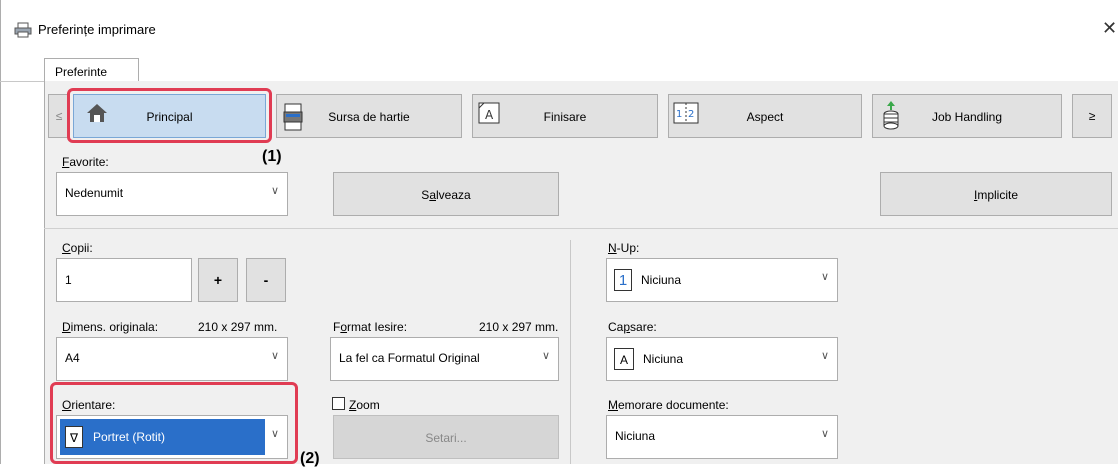 The width and height of the screenshot is (1118, 468). Describe the element at coordinates (370, 327) in the screenshot. I see `output-format-label: Format Iesire:` at that location.